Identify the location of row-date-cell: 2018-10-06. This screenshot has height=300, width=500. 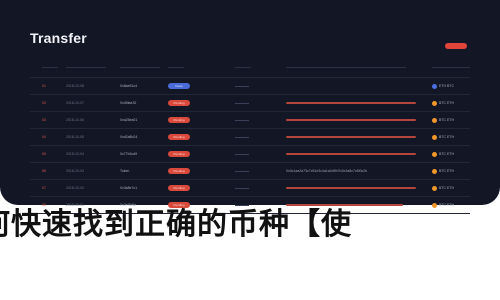
(91, 120).